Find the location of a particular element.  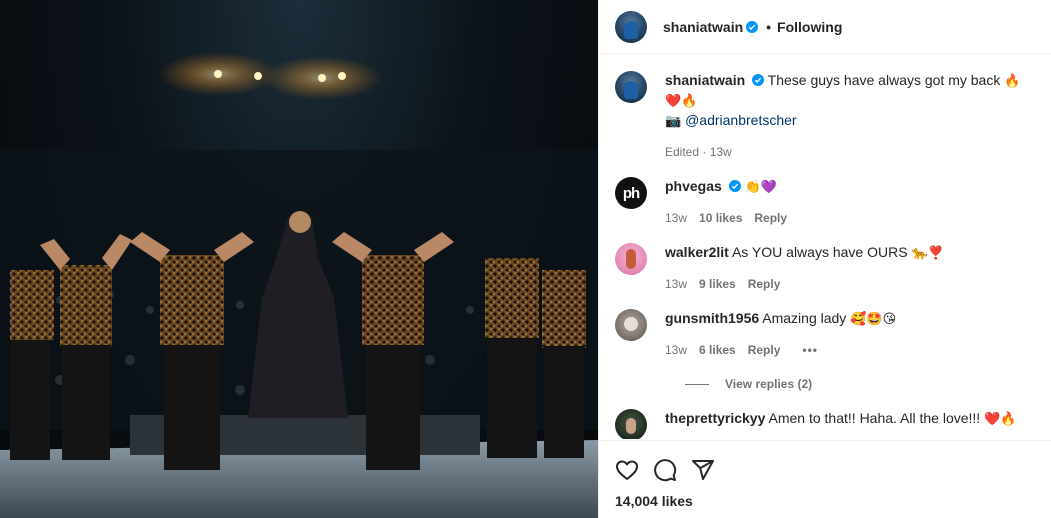

comment-text: Amen to that!! Haha. All the love!!! is located at coordinates (874, 418).